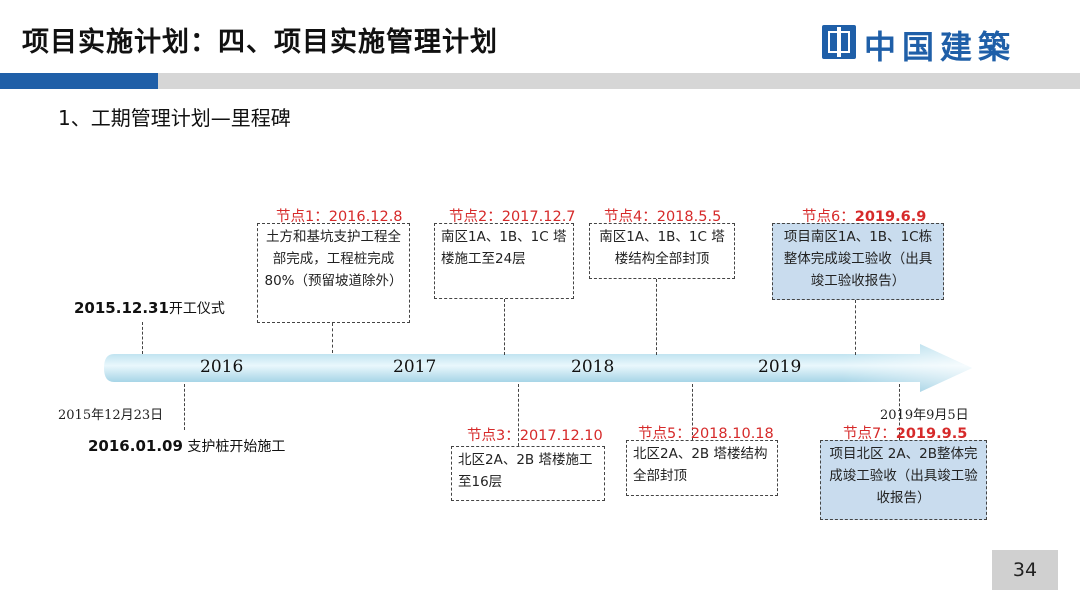 This screenshot has height=608, width=1080. I want to click on node2-connector, so click(504, 327).